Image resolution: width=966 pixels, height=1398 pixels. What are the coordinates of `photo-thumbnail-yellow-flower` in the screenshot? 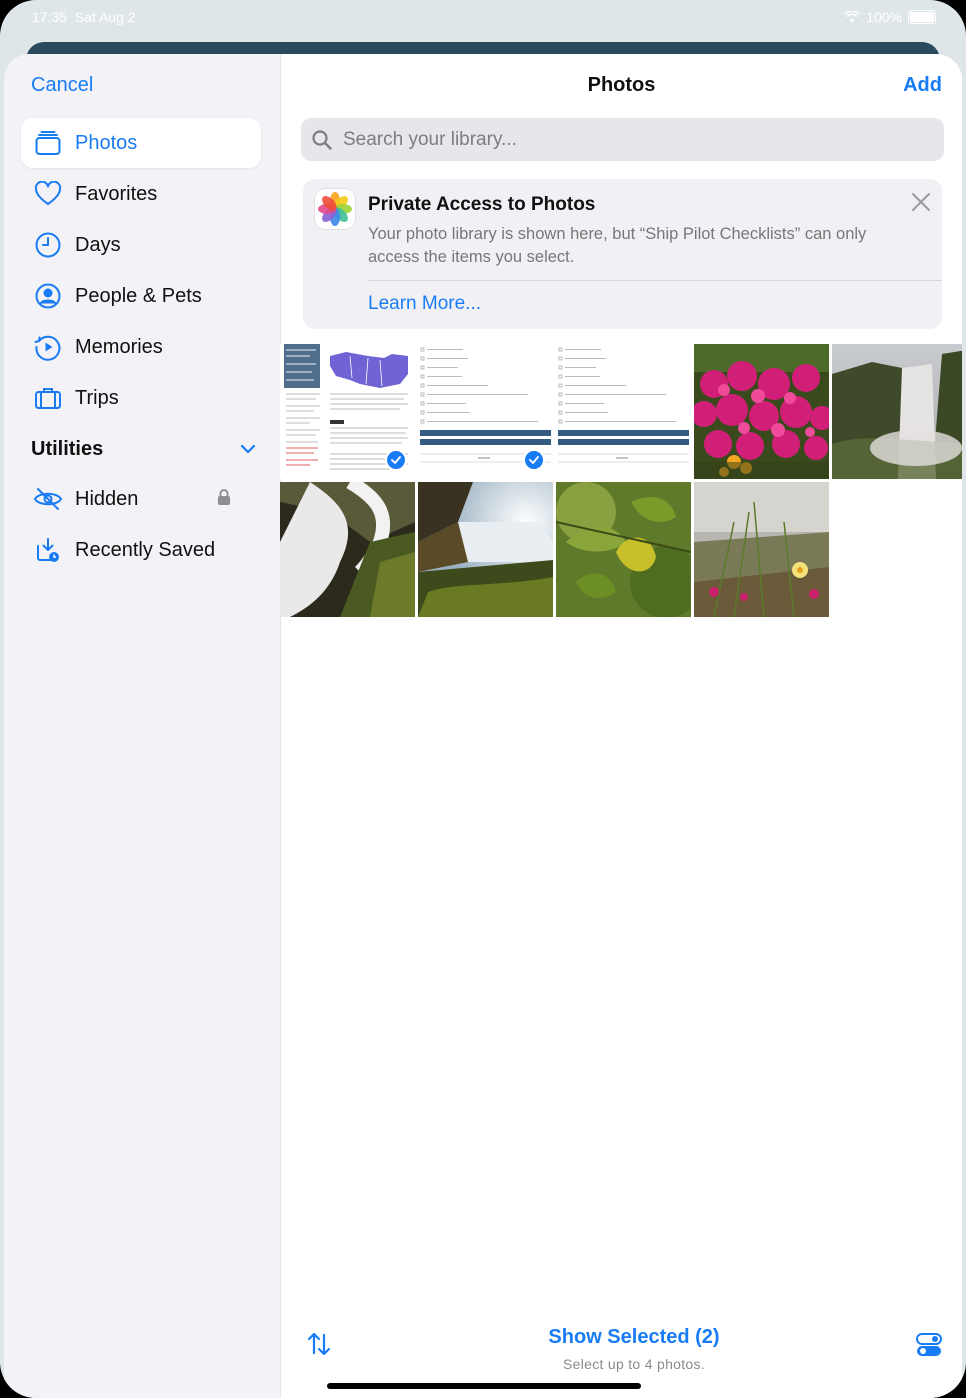 It's located at (761, 549).